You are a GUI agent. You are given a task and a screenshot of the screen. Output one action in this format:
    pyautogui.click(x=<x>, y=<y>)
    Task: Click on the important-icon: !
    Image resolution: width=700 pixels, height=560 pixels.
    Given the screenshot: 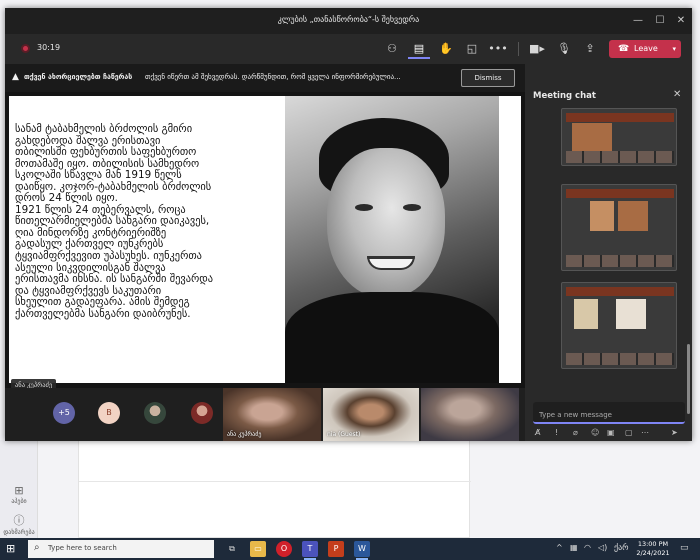 What is the action you would take?
    pyautogui.click(x=556, y=432)
    